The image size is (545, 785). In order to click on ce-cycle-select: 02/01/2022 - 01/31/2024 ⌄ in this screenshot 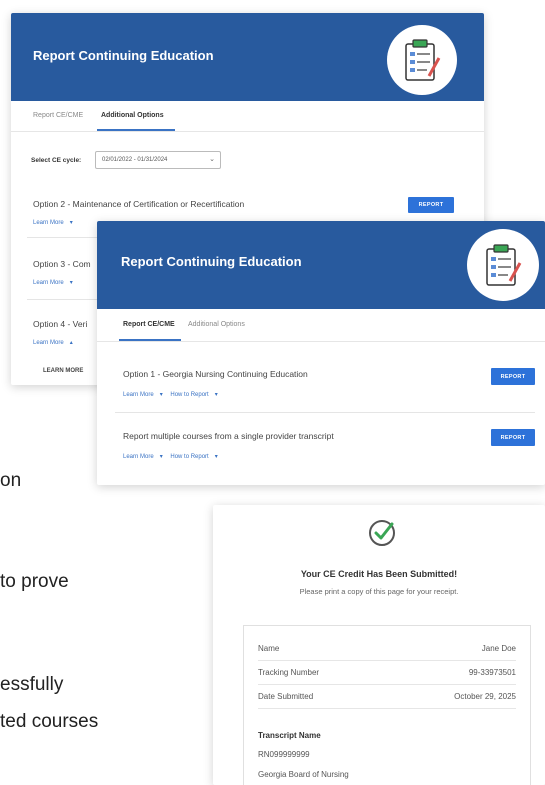, I will do `click(158, 160)`.